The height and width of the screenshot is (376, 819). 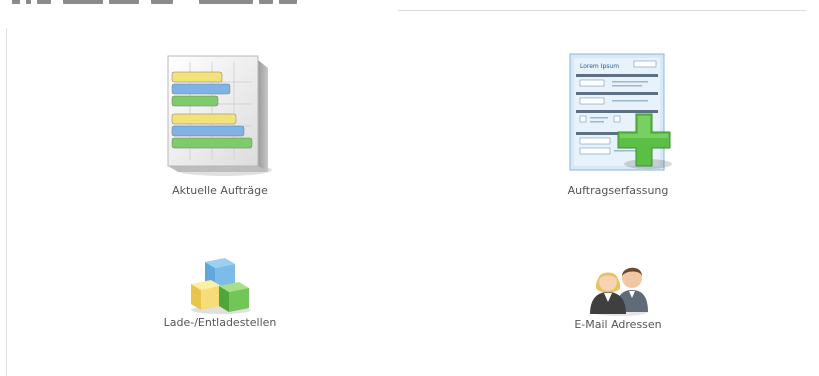 I want to click on tile-current-orders: Aktuelle Aufträge, so click(x=220, y=124).